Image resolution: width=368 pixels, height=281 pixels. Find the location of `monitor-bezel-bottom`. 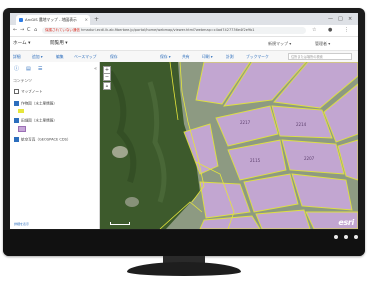

monitor-bezel-bottom is located at coordinates (184, 243).